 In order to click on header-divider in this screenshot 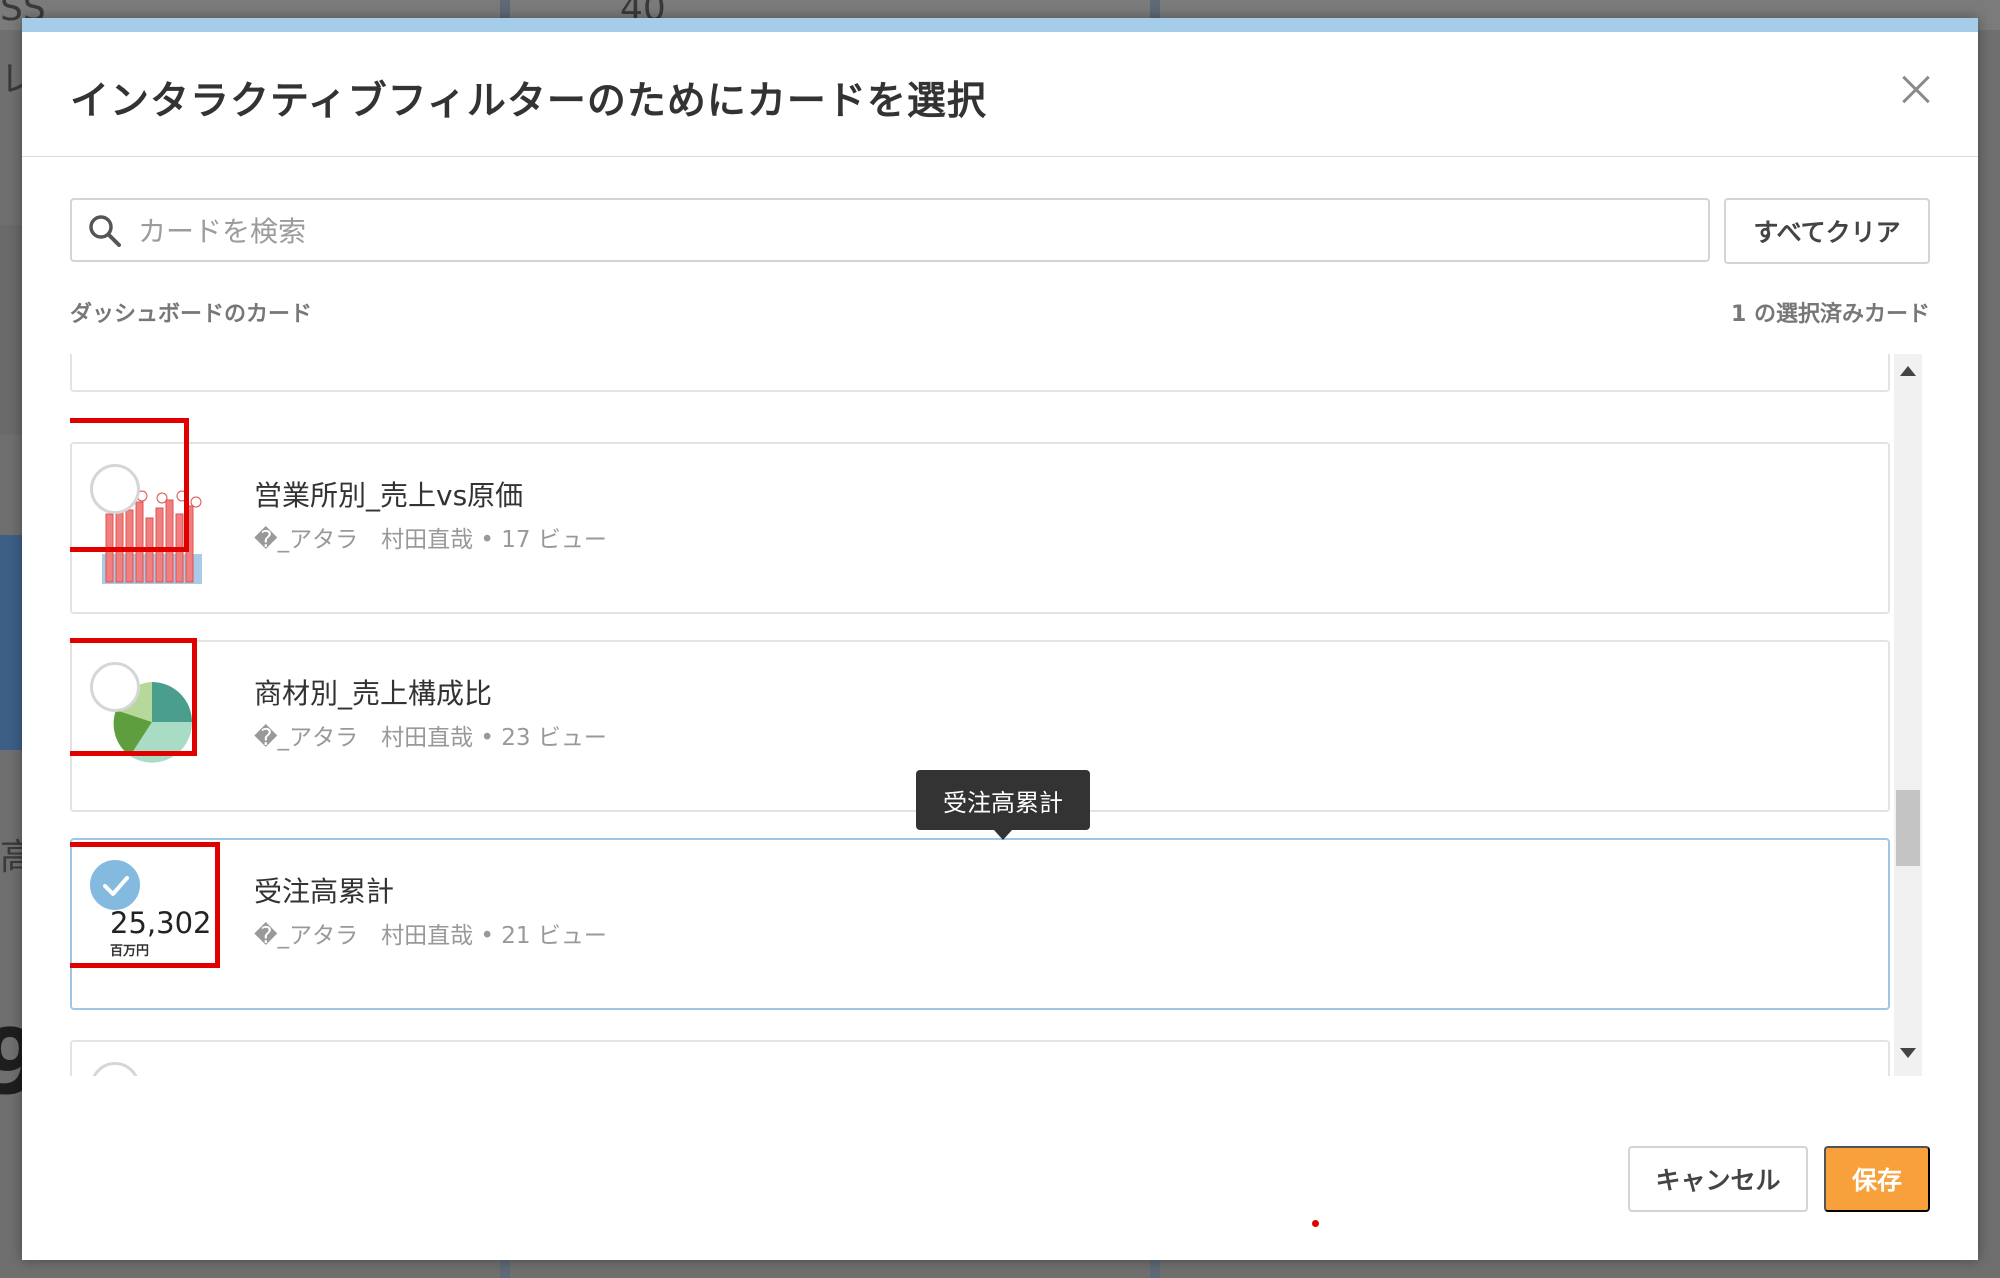, I will do `click(1000, 156)`.